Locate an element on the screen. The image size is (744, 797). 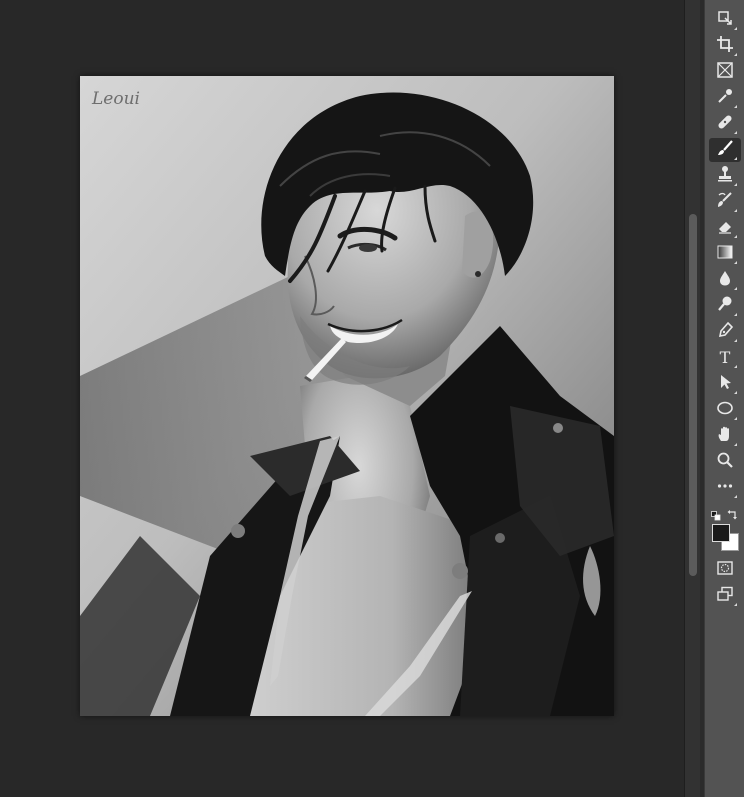
tool-artboard is located at coordinates (725, 20).